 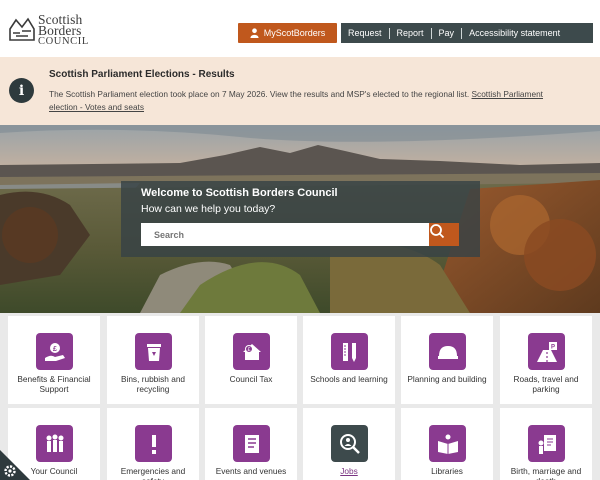 I want to click on alert-title: Scottish Parliament Elections - Results, so click(x=142, y=74).